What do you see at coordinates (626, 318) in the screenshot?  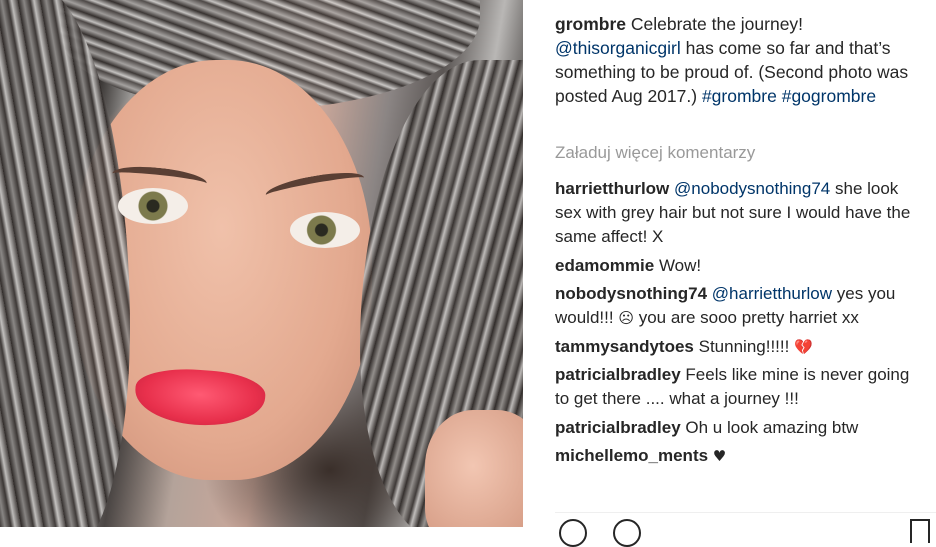 I see `sad-face-emoji-icon: ☹` at bounding box center [626, 318].